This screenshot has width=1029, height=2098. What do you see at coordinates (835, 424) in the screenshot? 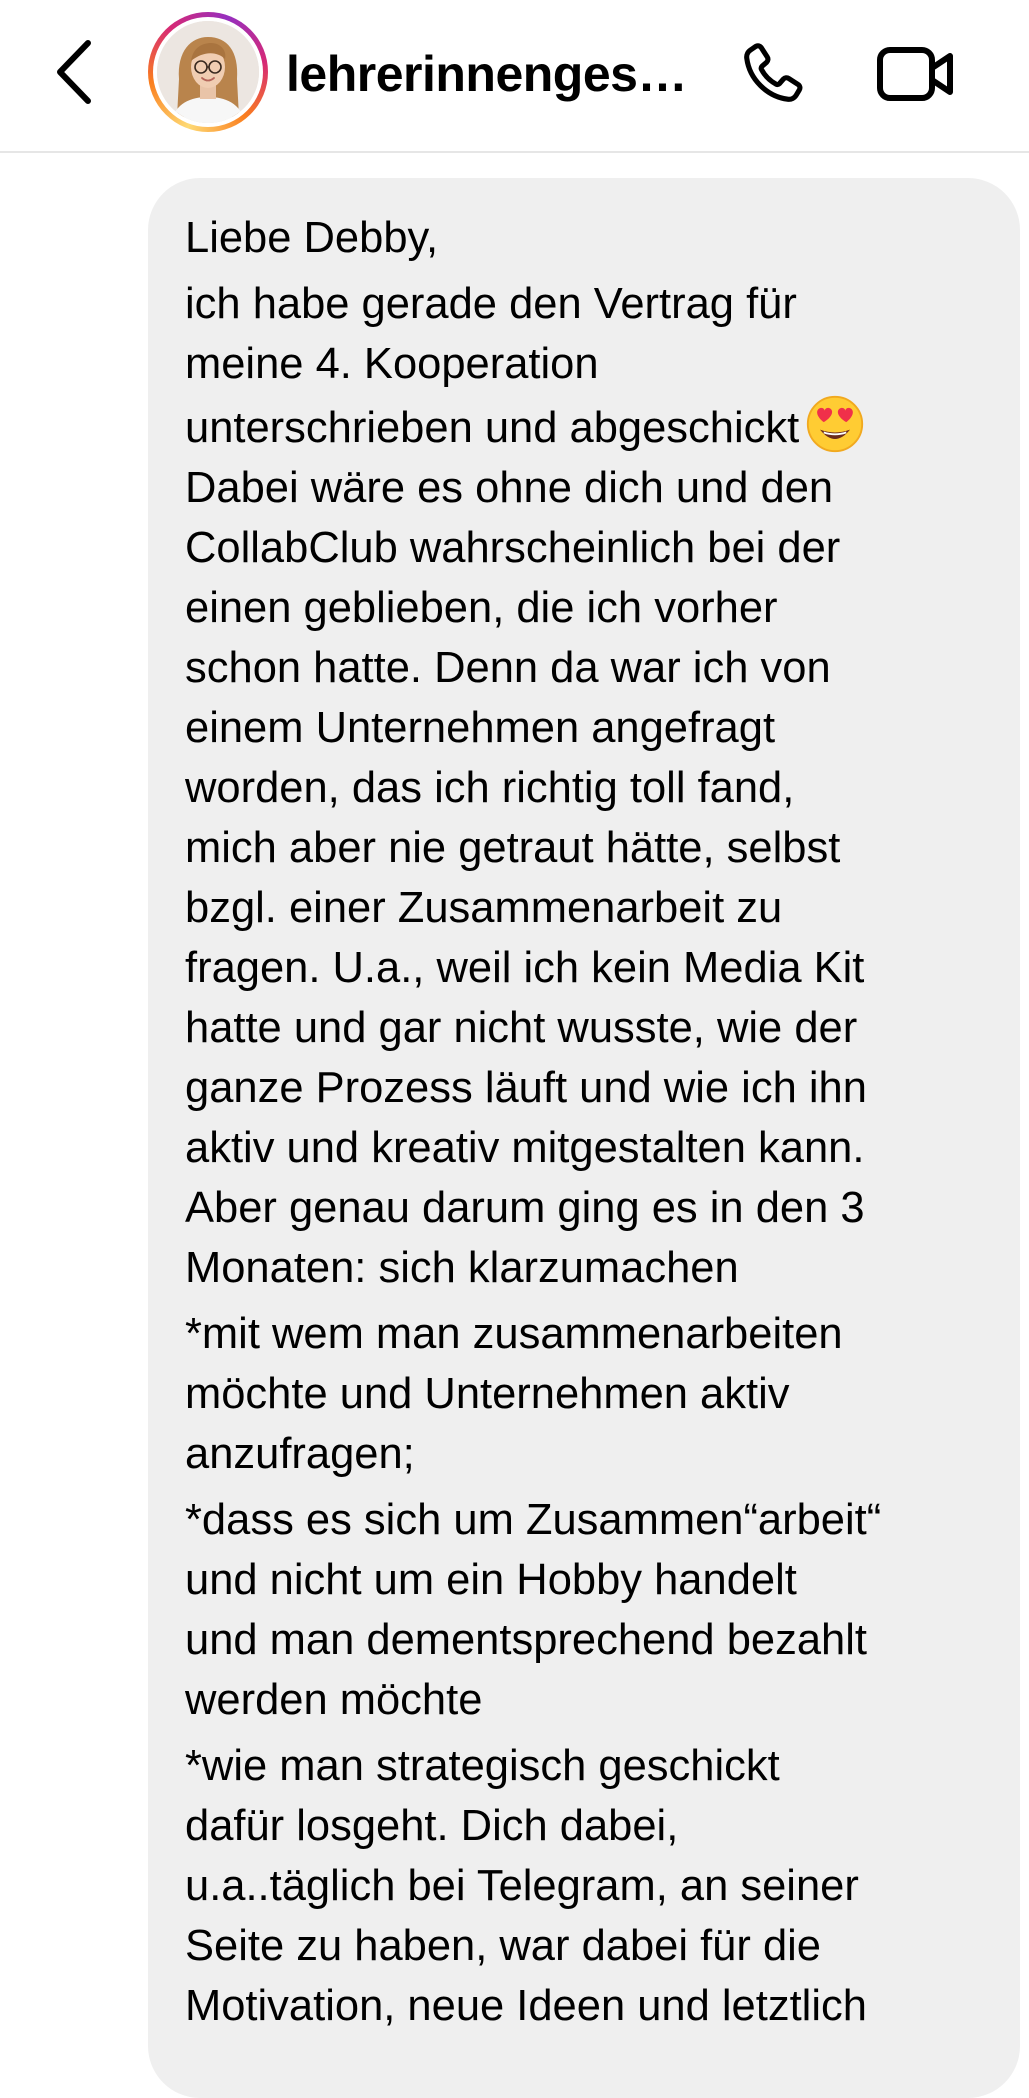
I see `smiling-face-with-heart-eyes-icon` at bounding box center [835, 424].